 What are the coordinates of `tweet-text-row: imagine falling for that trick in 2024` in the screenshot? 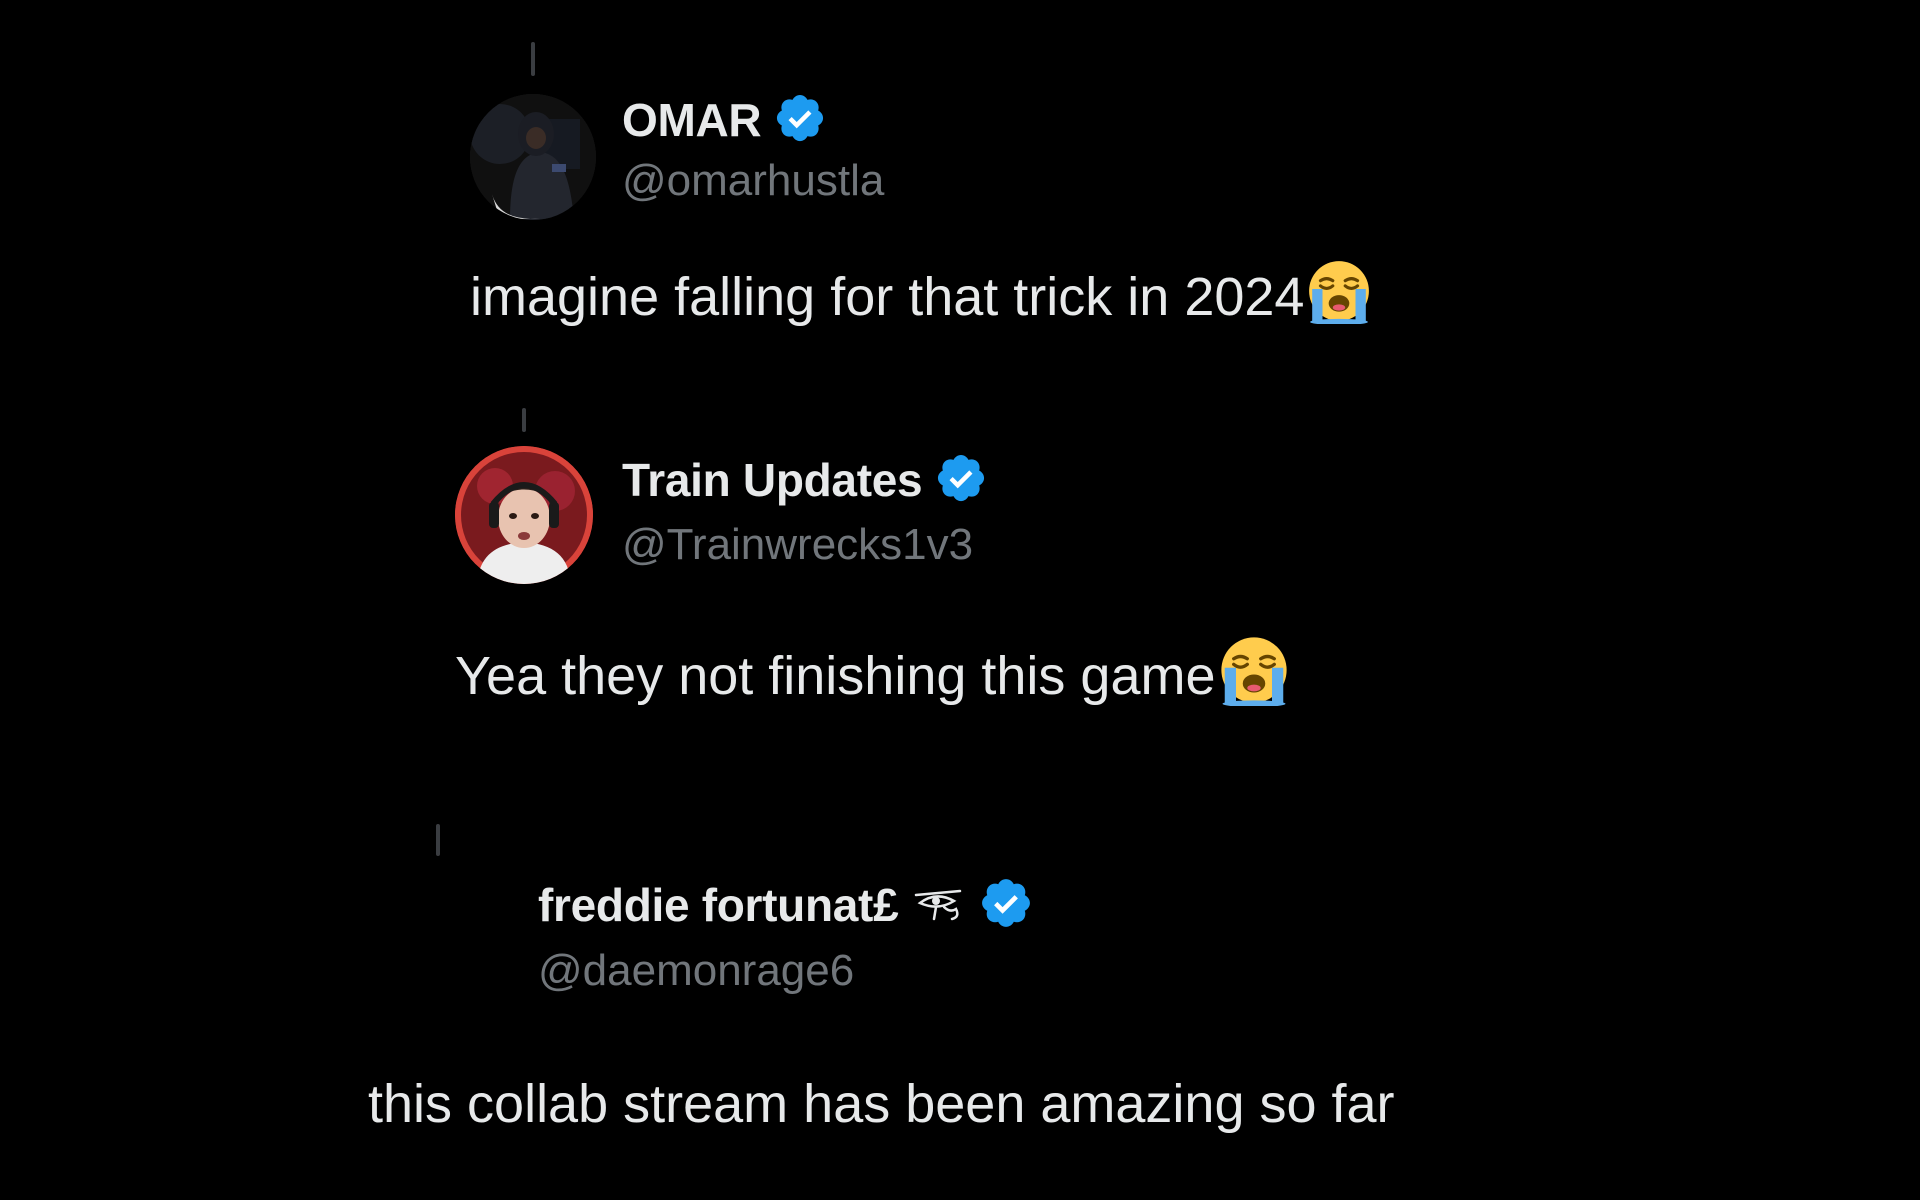 It's located at (921, 296).